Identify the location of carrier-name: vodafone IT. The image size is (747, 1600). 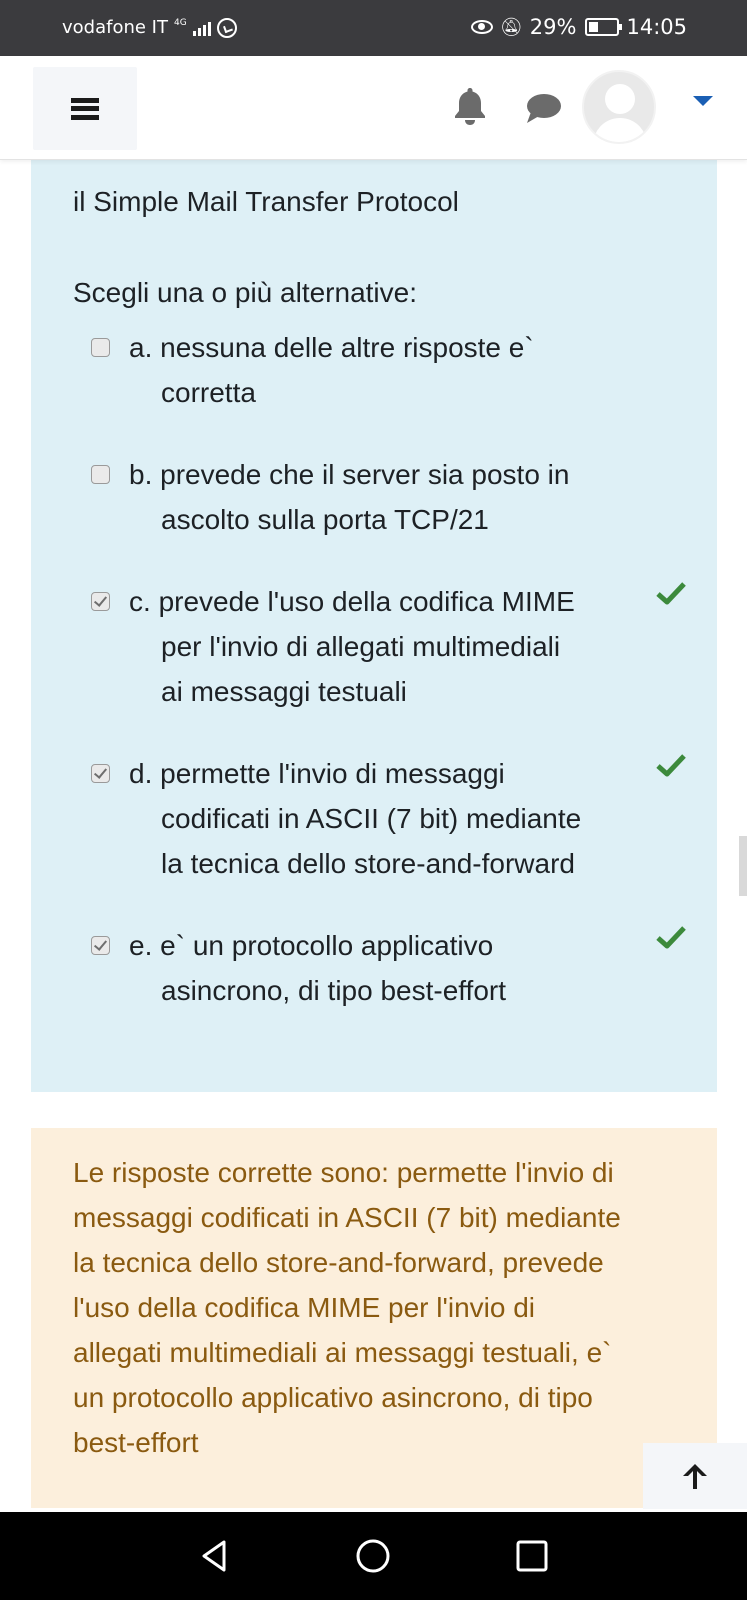
(115, 27).